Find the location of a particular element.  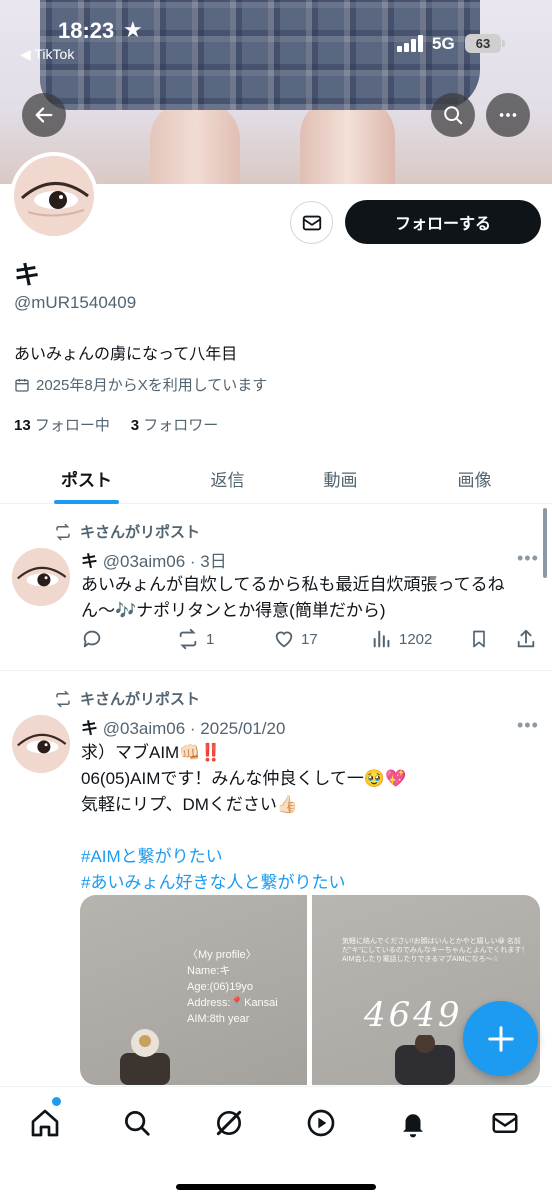

profile-tabs: ポスト 返信 動画 画像 is located at coordinates (276, 478).